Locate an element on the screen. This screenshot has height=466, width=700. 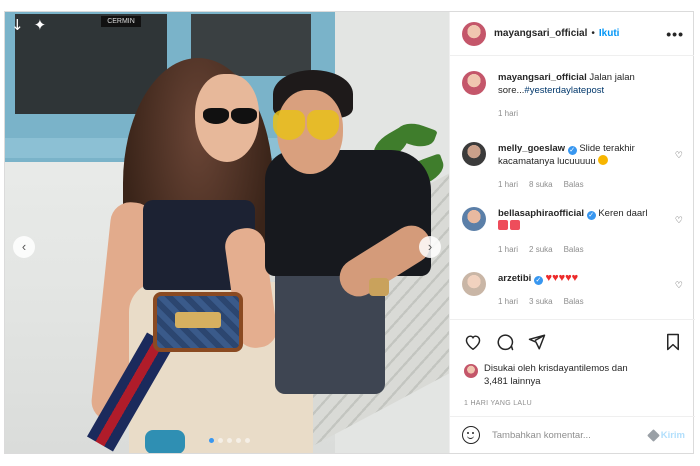
add-comment-bar: Kirim is located at coordinates (572, 434).